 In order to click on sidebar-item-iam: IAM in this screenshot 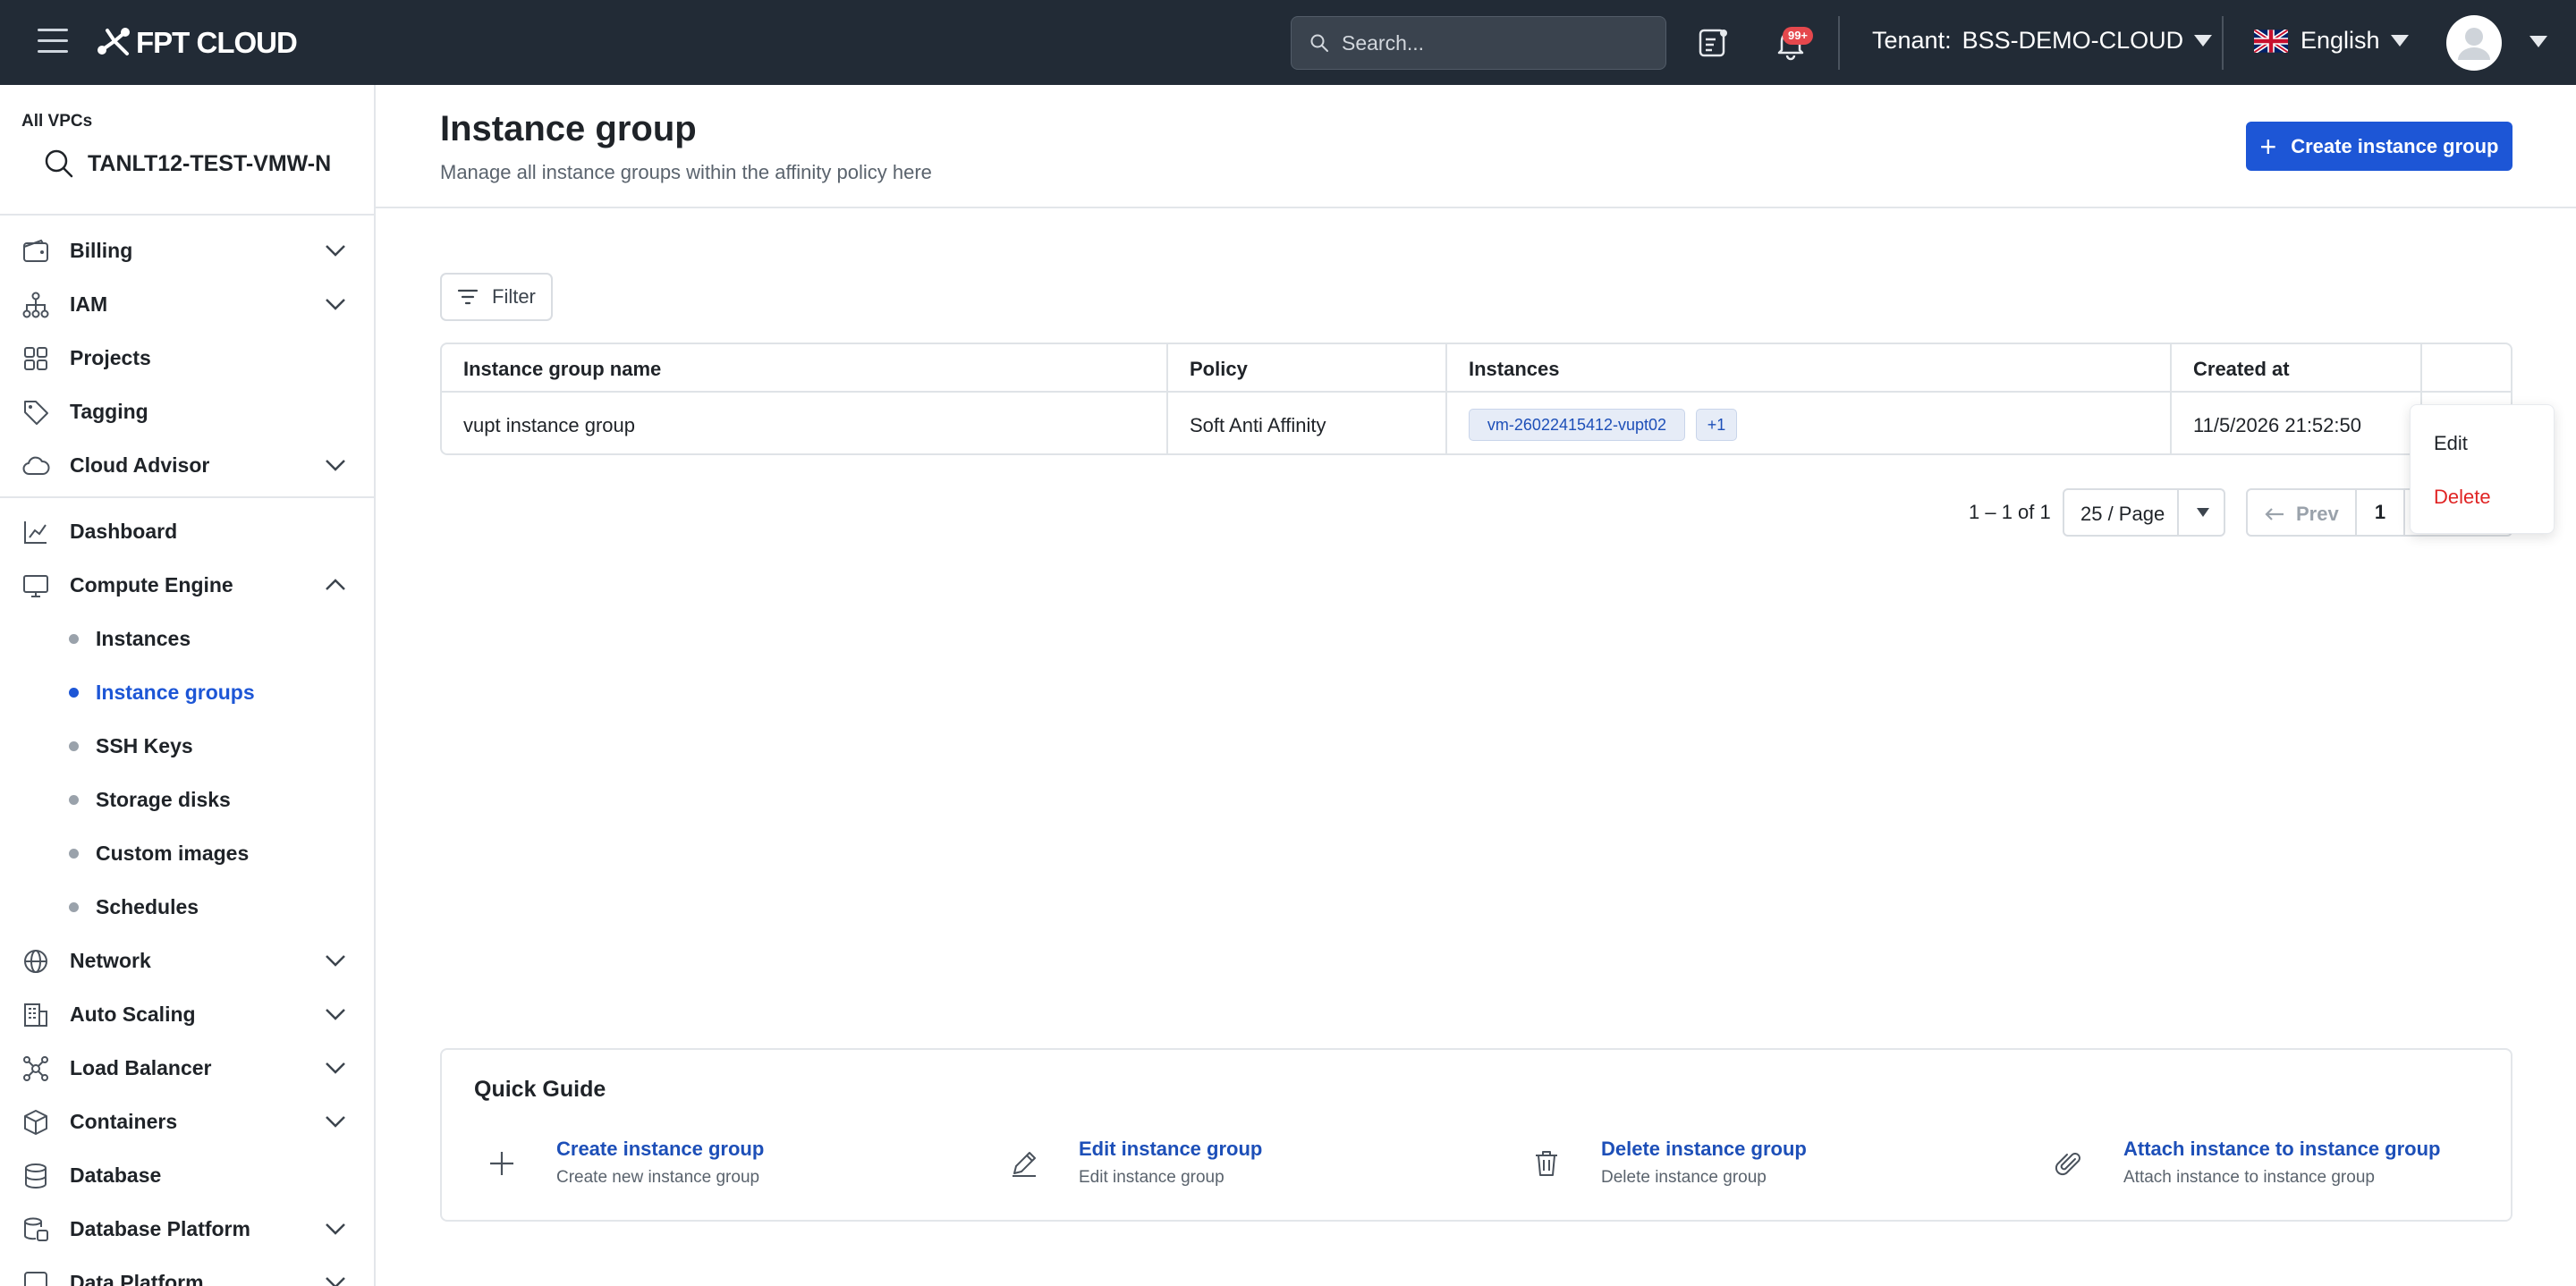, I will do `click(187, 304)`.